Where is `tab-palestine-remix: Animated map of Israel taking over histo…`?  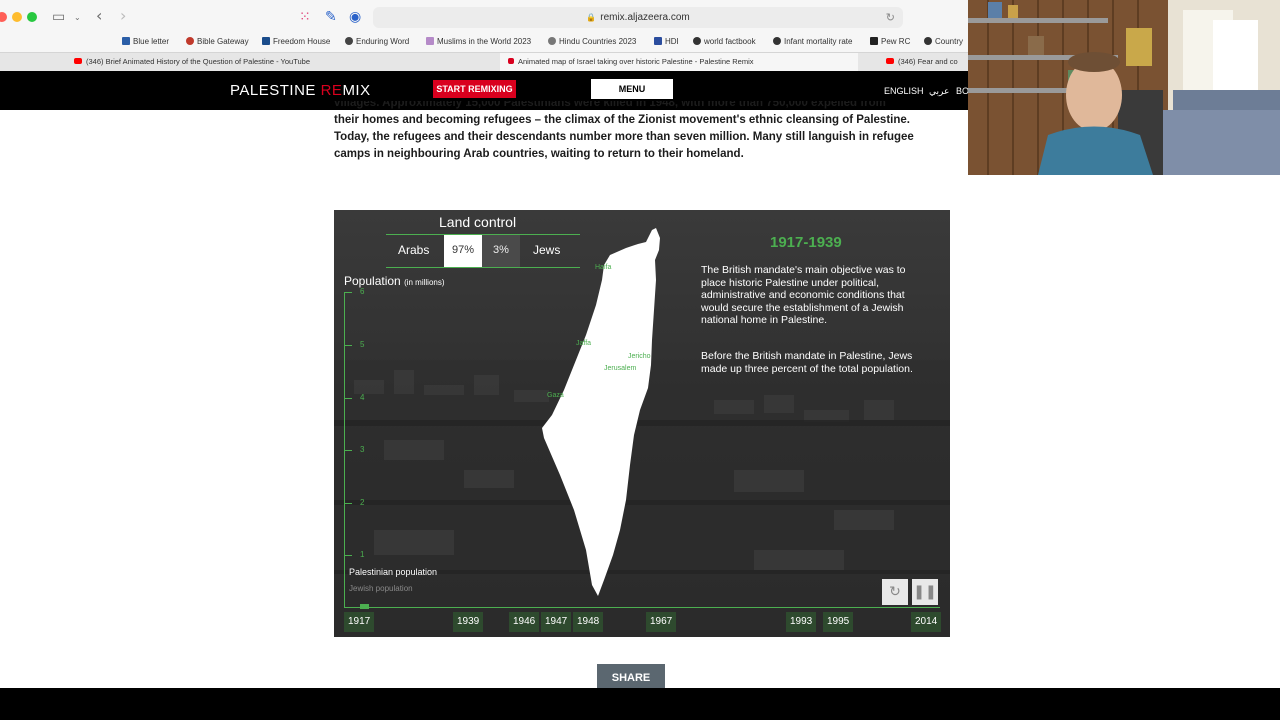 tab-palestine-remix: Animated map of Israel taking over histo… is located at coordinates (679, 62).